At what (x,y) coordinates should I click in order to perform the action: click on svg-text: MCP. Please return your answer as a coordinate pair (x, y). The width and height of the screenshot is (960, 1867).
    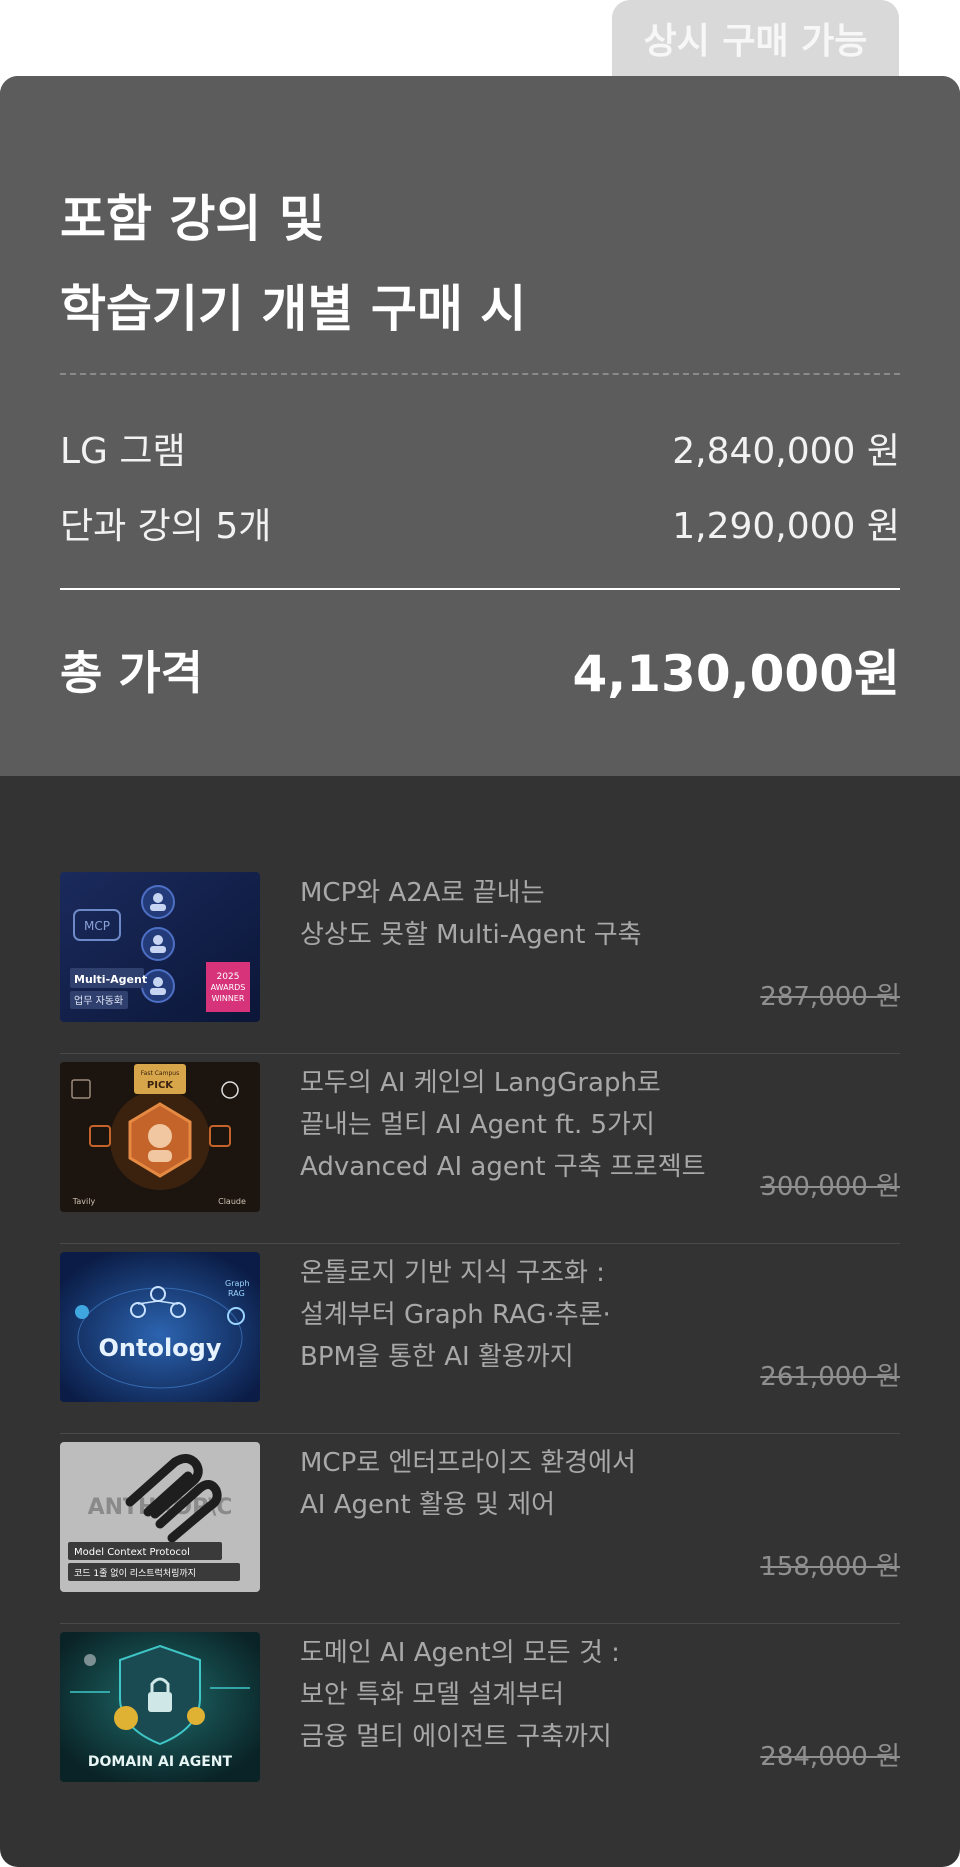
    Looking at the image, I should click on (97, 926).